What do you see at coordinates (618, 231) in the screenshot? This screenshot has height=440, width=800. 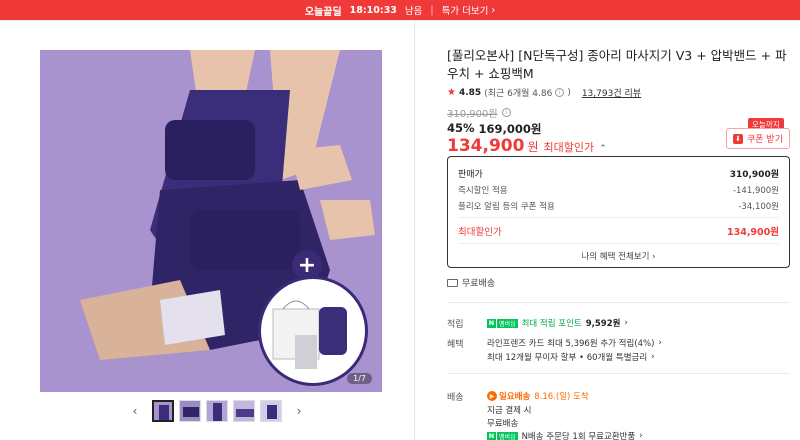 I see `price-row-max-discount: 최대할인가 134,900원` at bounding box center [618, 231].